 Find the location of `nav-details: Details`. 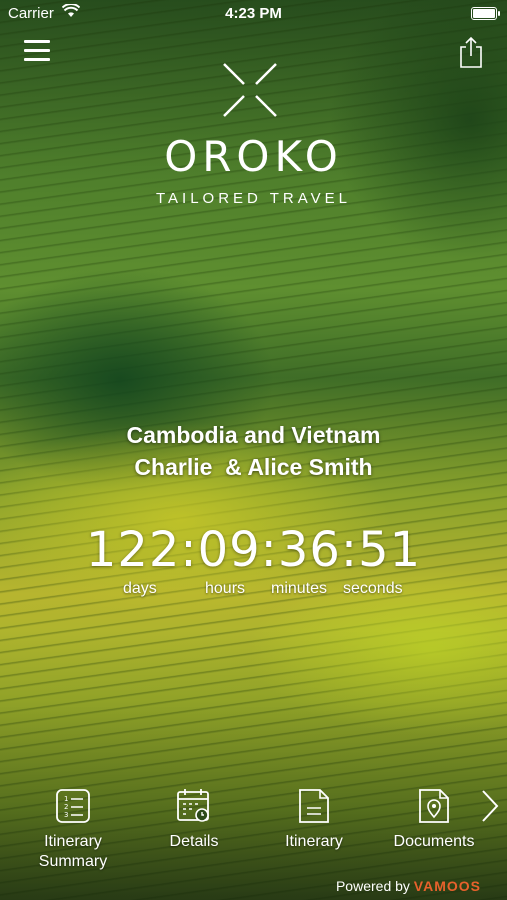

nav-details: Details is located at coordinates (194, 815).